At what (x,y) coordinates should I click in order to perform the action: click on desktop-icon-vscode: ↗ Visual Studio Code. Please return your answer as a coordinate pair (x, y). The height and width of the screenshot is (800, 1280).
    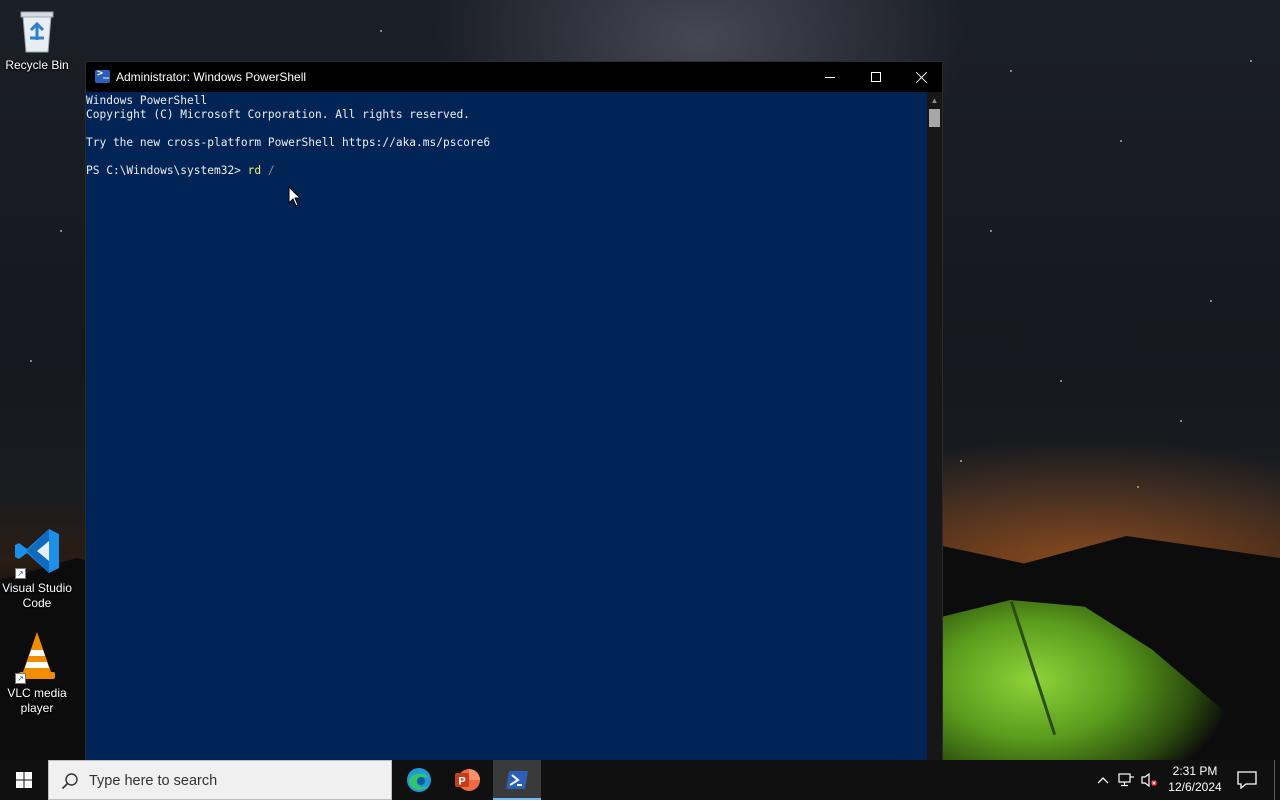
    Looking at the image, I should click on (37, 568).